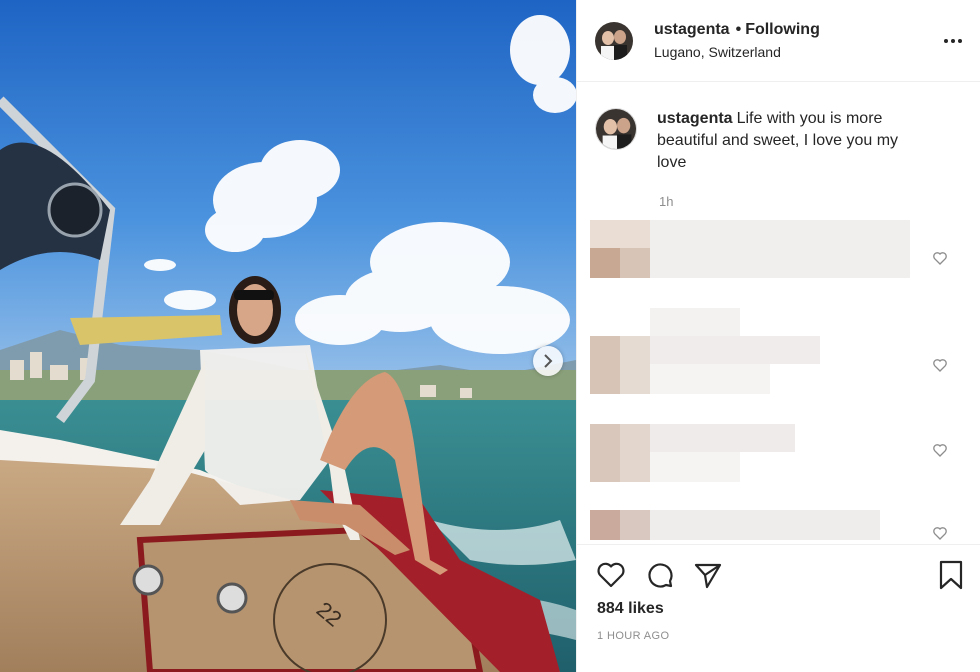  I want to click on avatar, so click(614, 40).